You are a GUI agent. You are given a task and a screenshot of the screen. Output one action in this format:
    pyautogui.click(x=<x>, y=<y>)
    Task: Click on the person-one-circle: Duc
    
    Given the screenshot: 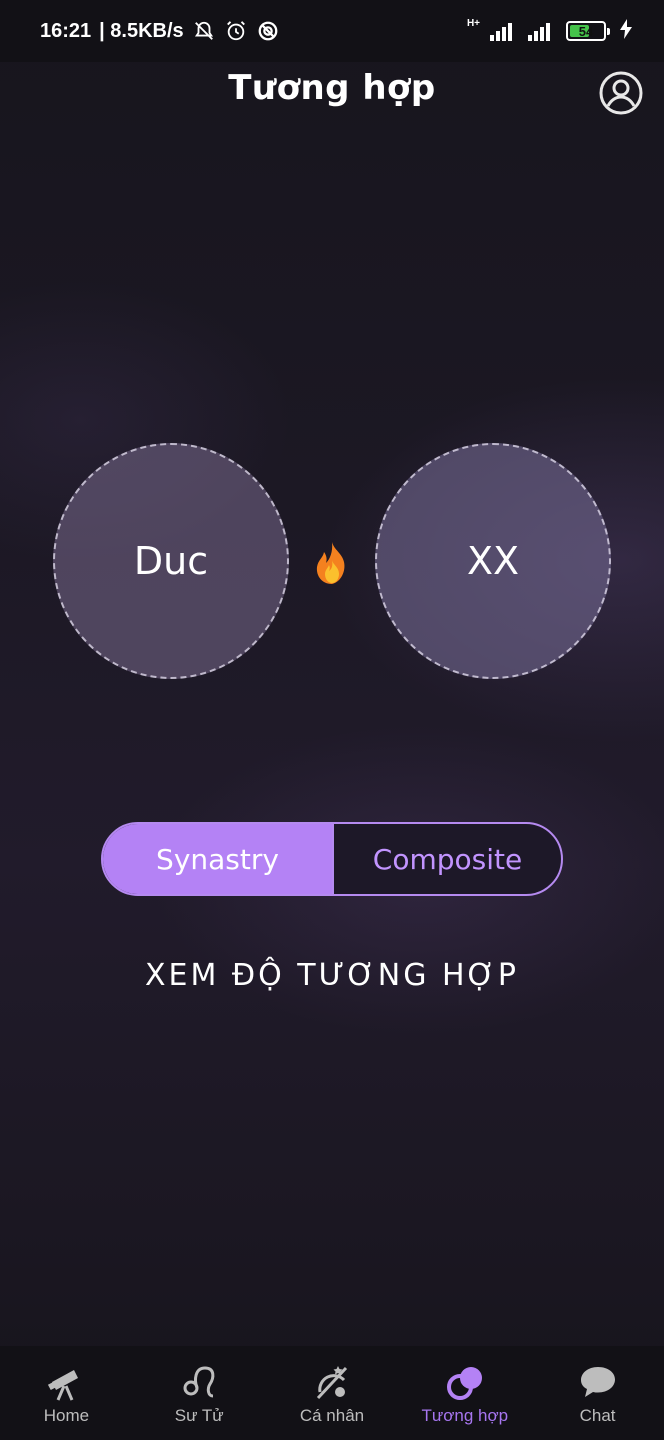 What is the action you would take?
    pyautogui.click(x=171, y=561)
    